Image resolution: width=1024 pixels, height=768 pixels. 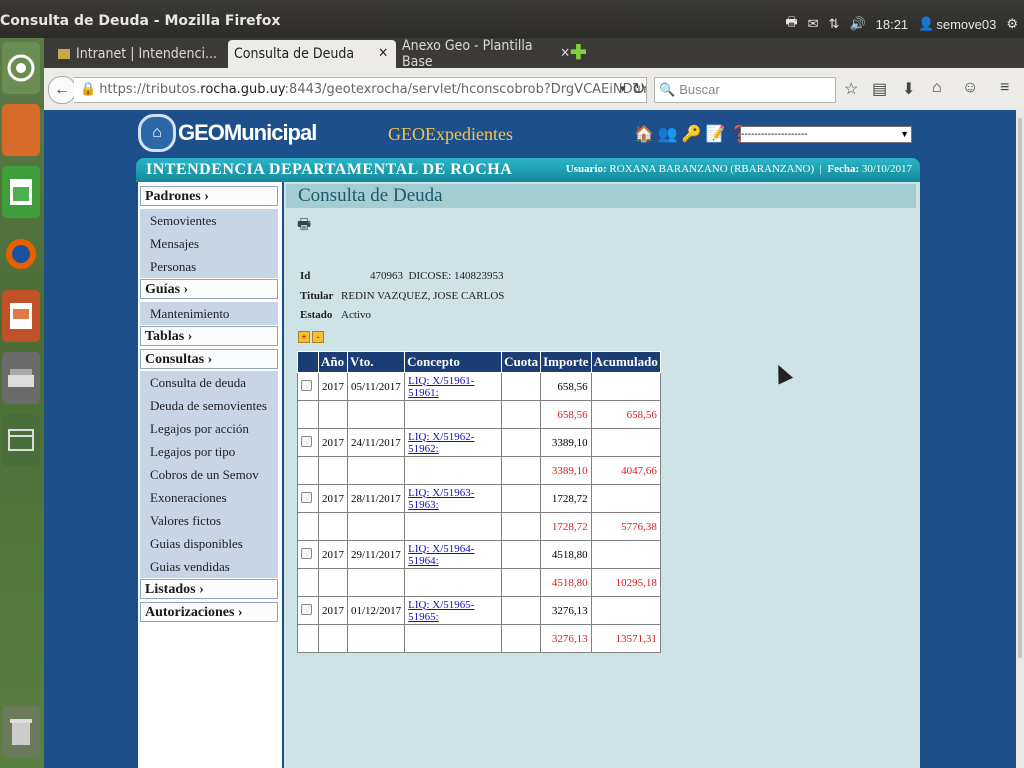 What do you see at coordinates (209, 612) in the screenshot?
I see `sidebar-section-autorizaciones: Autorizaciones ›` at bounding box center [209, 612].